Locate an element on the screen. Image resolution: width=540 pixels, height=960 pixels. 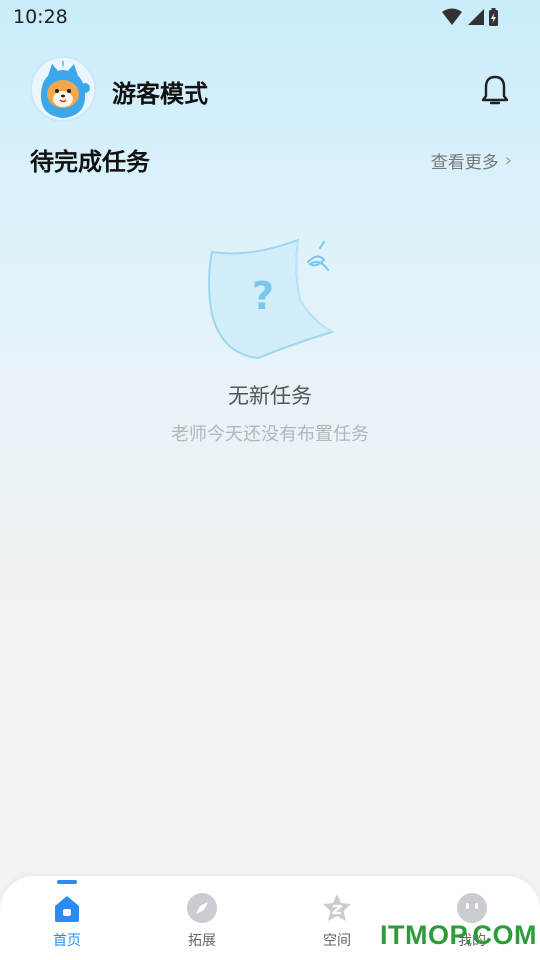
star-icon is located at coordinates (337, 908).